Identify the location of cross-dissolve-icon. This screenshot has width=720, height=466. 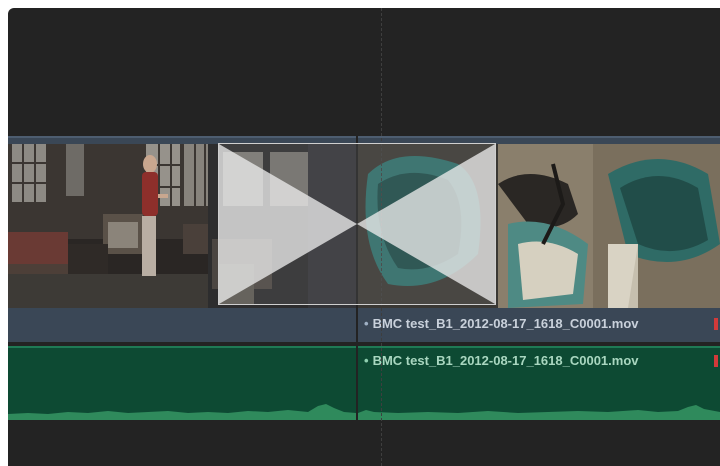
(357, 224).